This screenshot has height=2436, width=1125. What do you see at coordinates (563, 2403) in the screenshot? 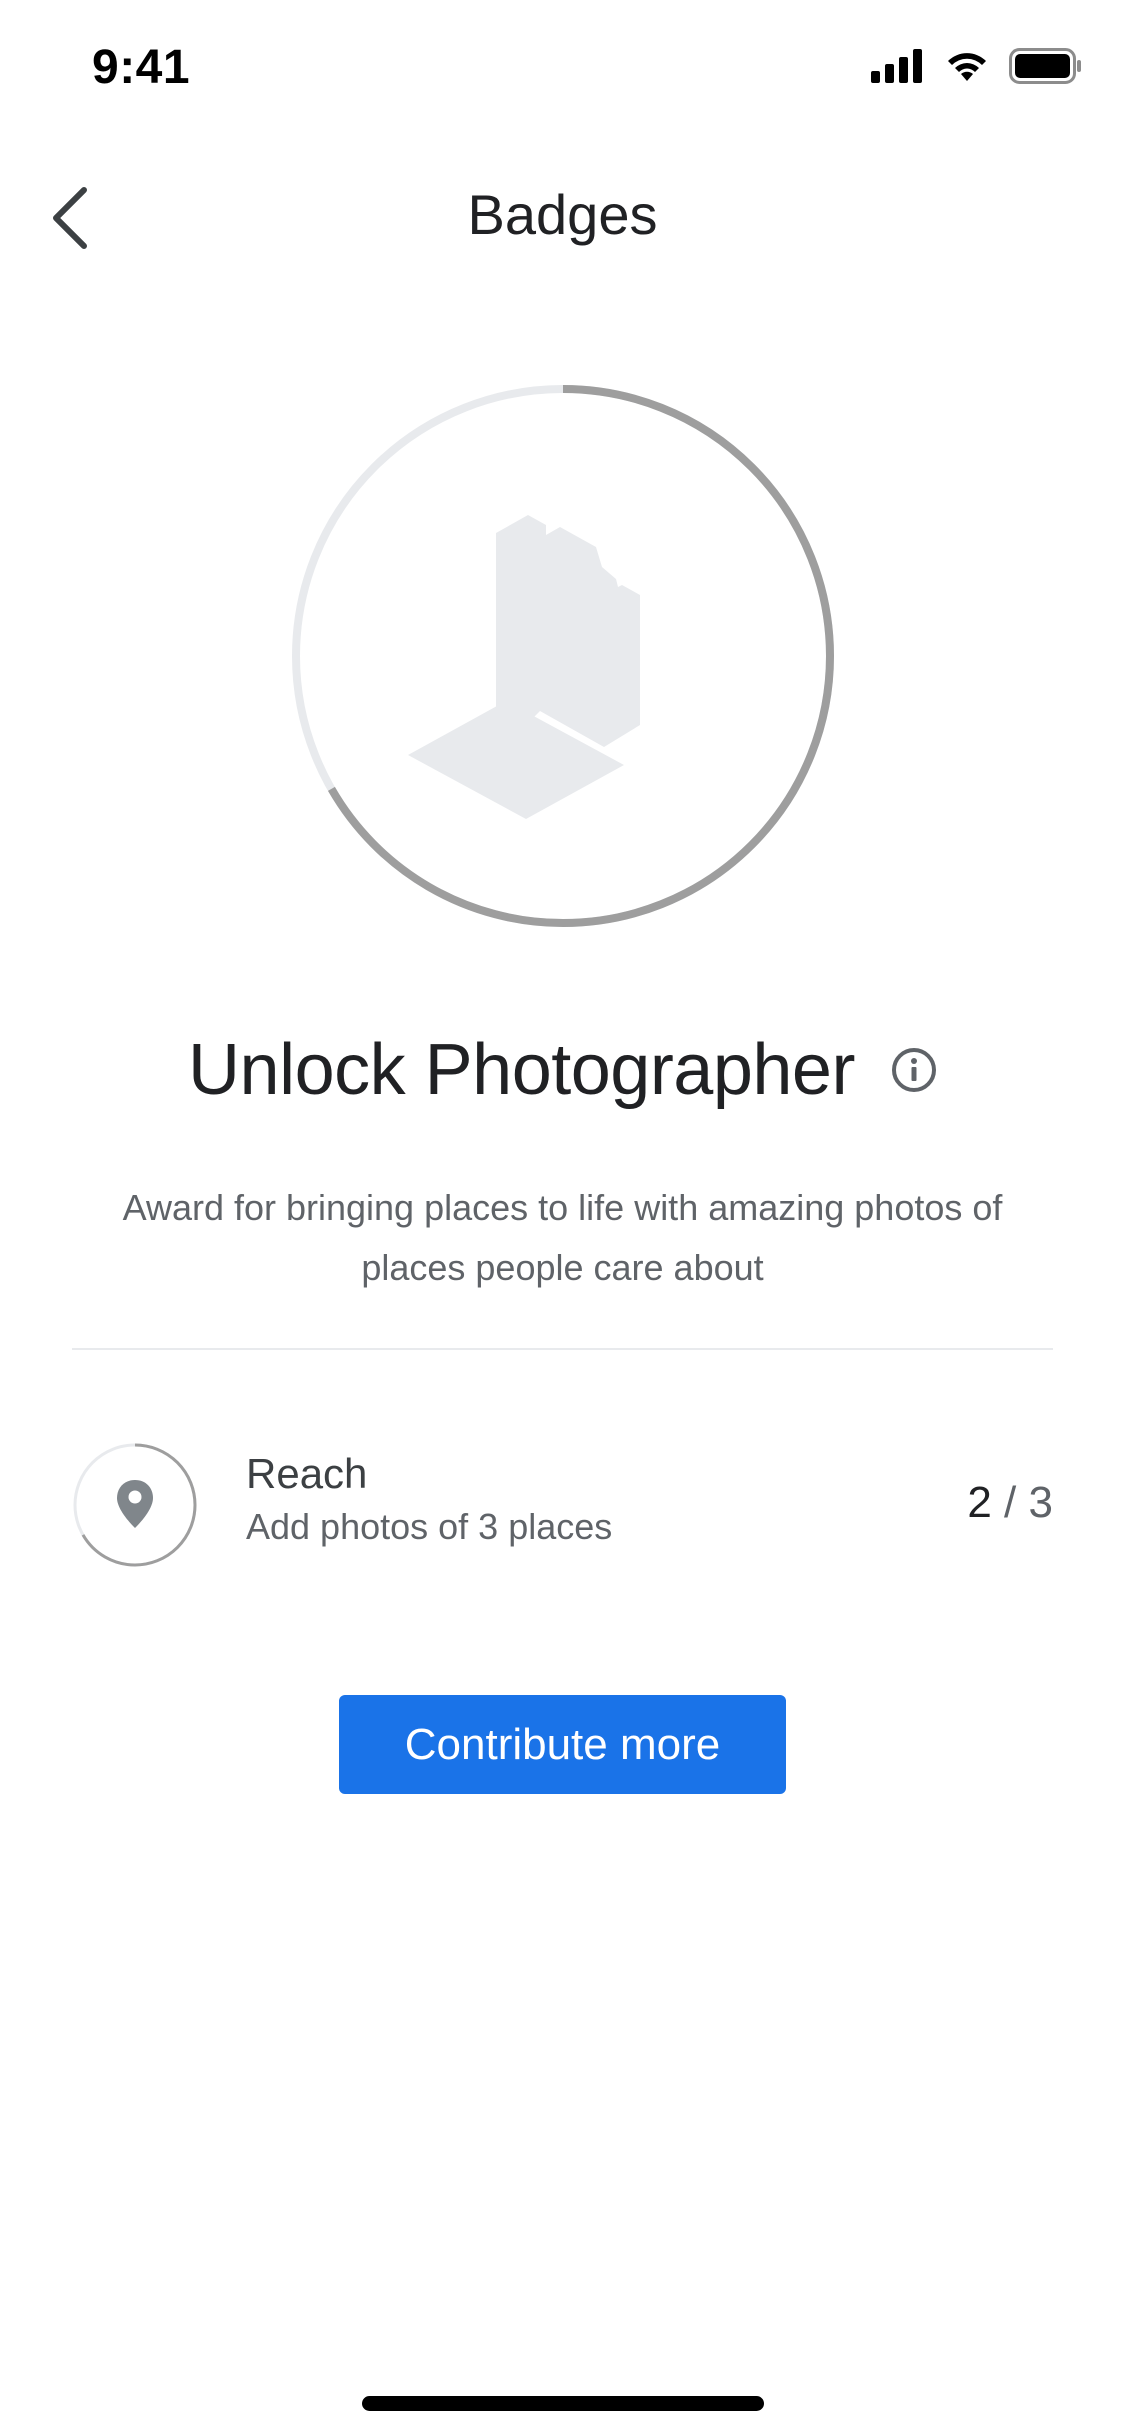
I see `home-indicator` at bounding box center [563, 2403].